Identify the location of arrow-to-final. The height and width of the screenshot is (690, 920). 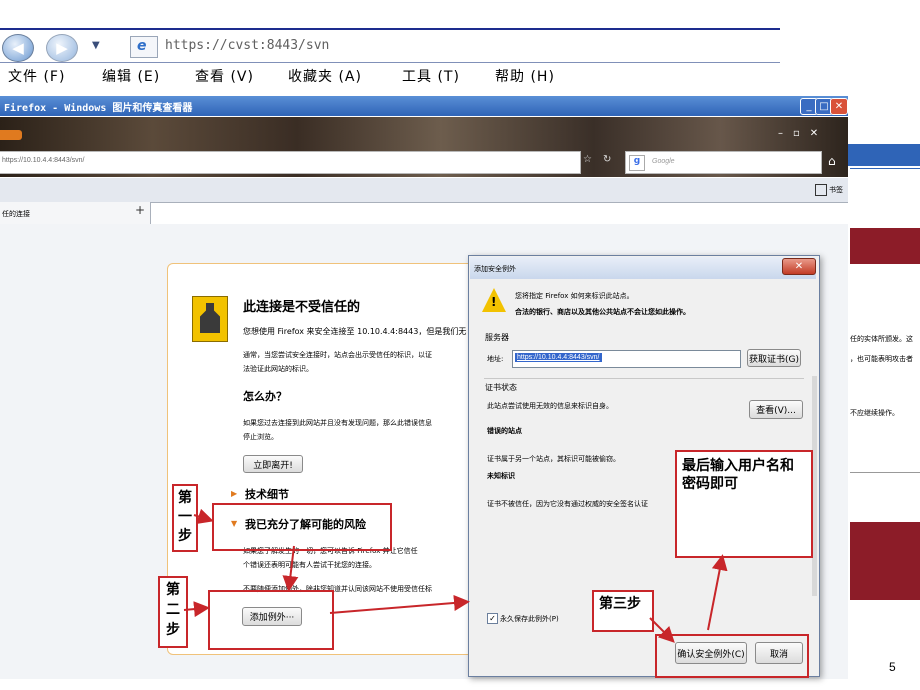
(717, 592).